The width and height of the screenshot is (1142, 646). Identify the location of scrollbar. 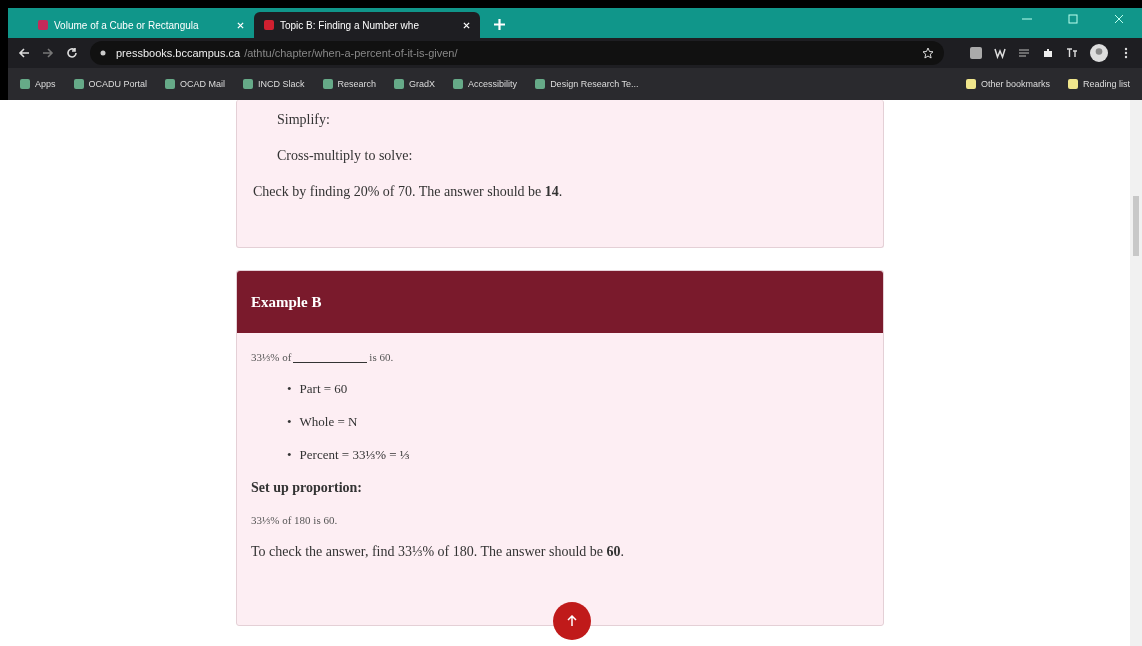
(1136, 373).